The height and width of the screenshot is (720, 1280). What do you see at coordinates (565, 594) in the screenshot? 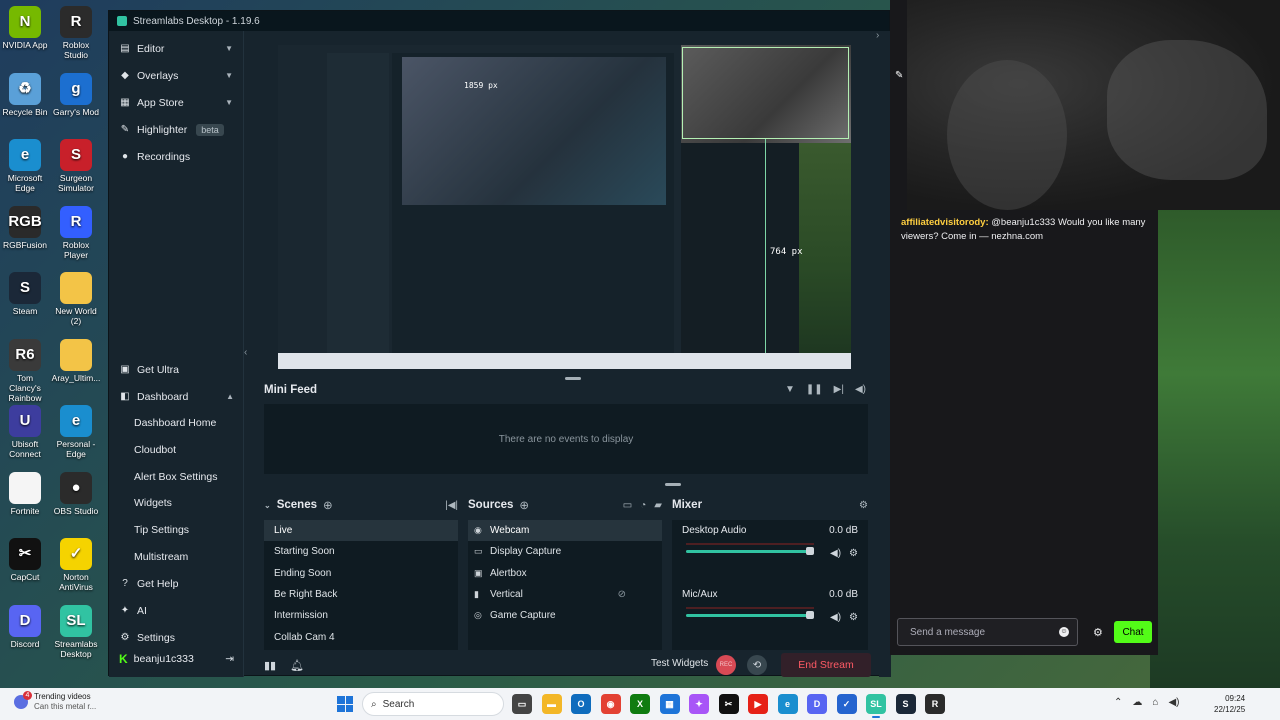
I see `source-item: ▮ Vertical ⊘` at bounding box center [565, 594].